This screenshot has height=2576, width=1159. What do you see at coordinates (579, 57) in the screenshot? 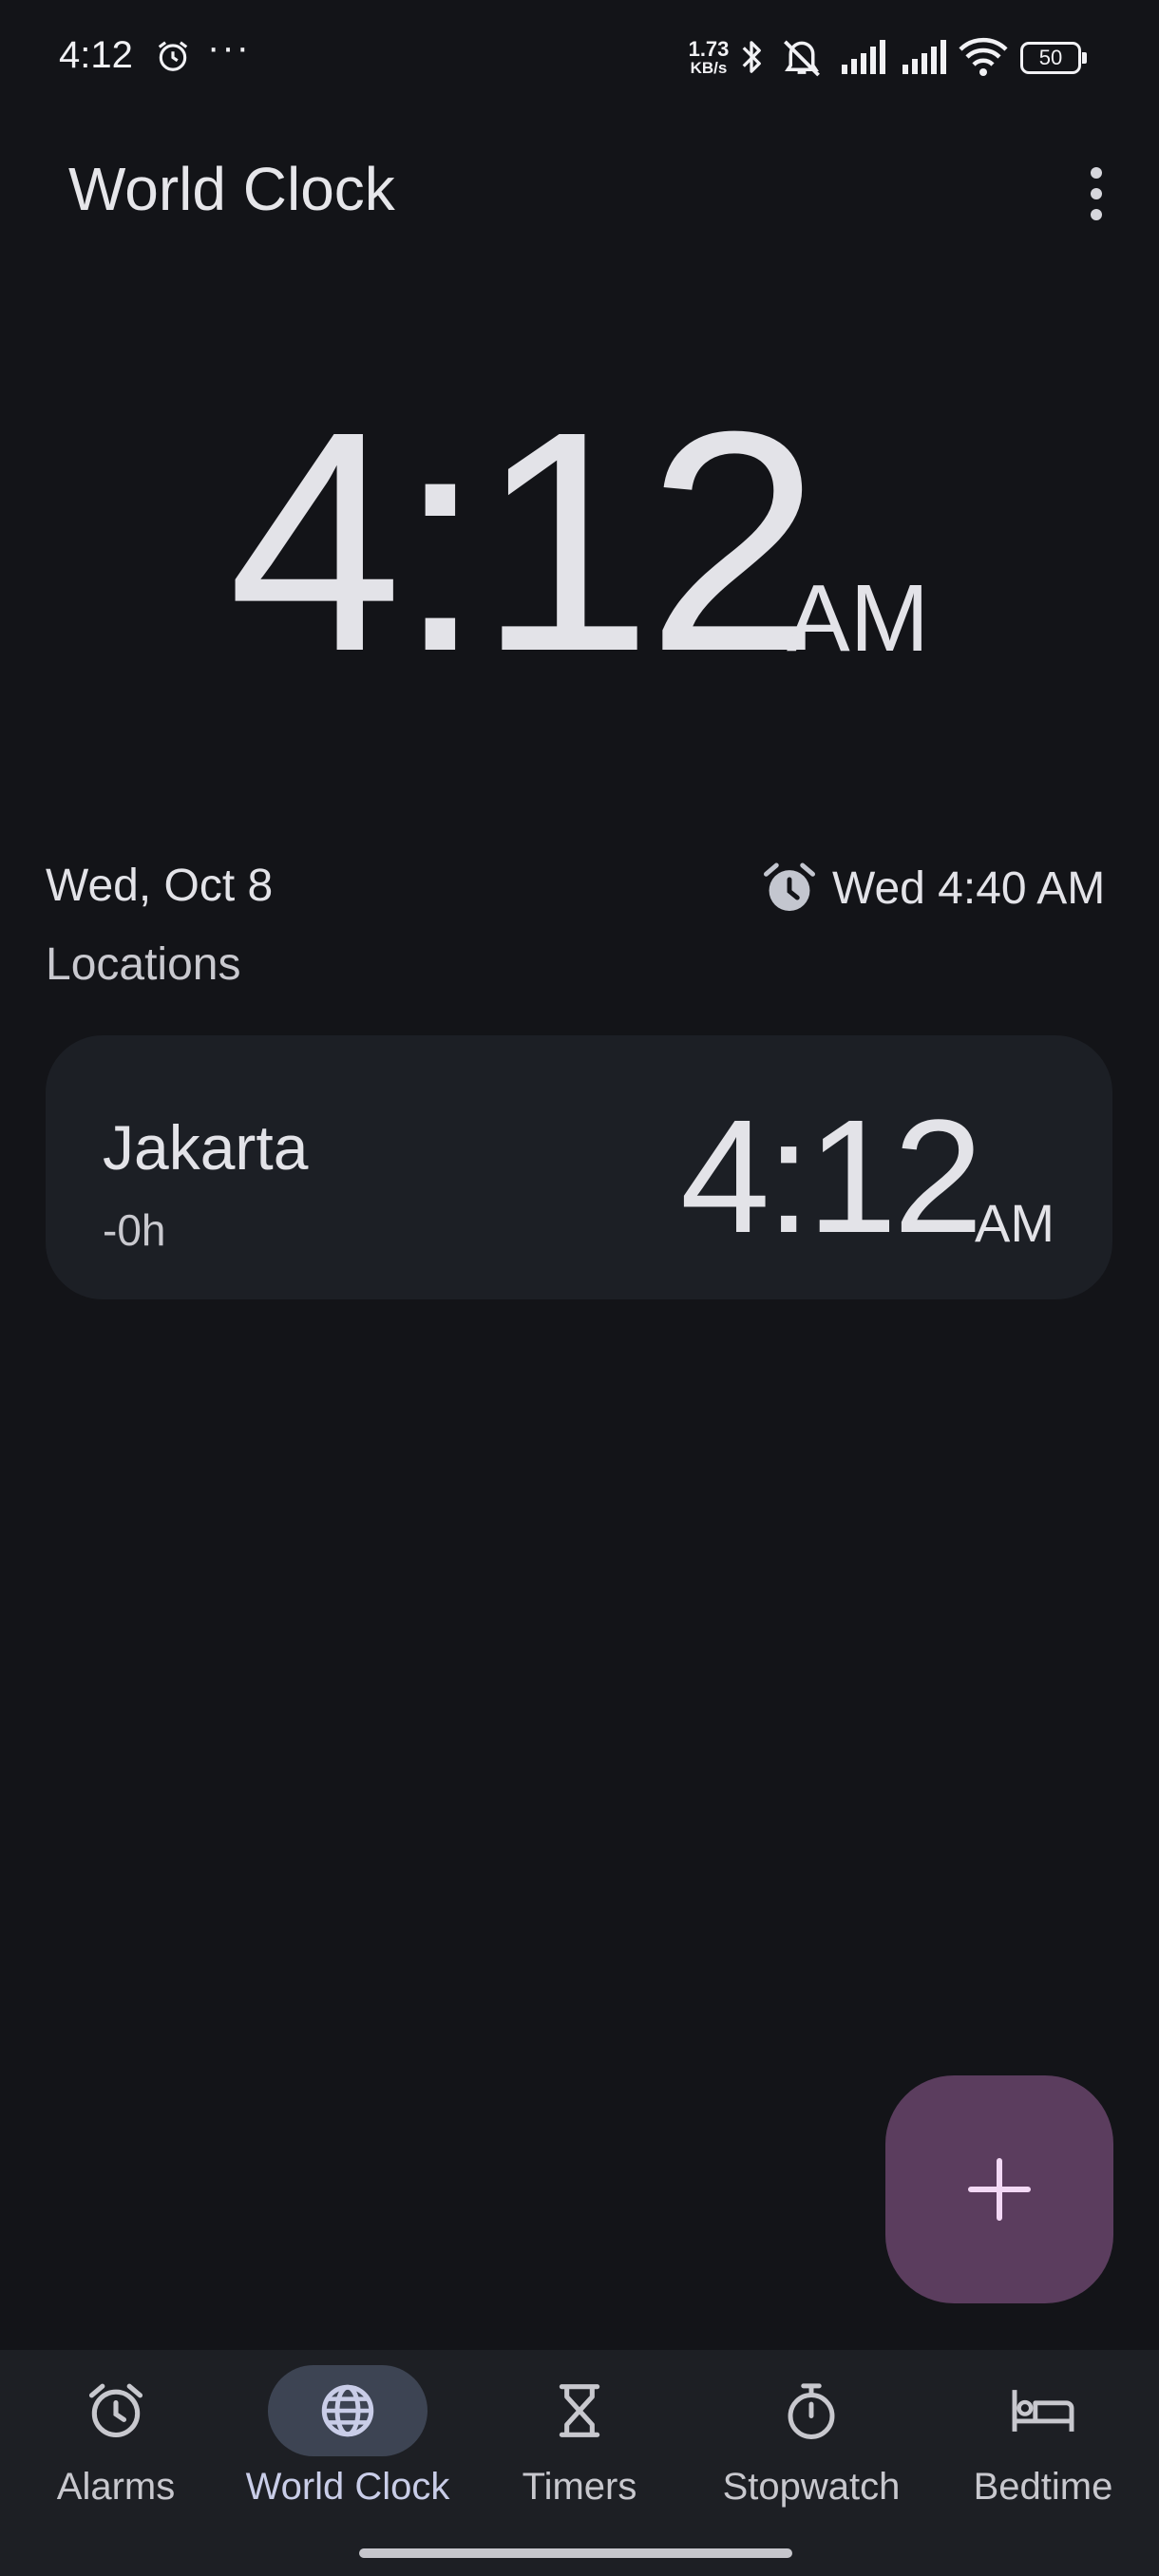
I see `status-bar: 4:12 ··· 1.73 KB/s 50` at bounding box center [579, 57].